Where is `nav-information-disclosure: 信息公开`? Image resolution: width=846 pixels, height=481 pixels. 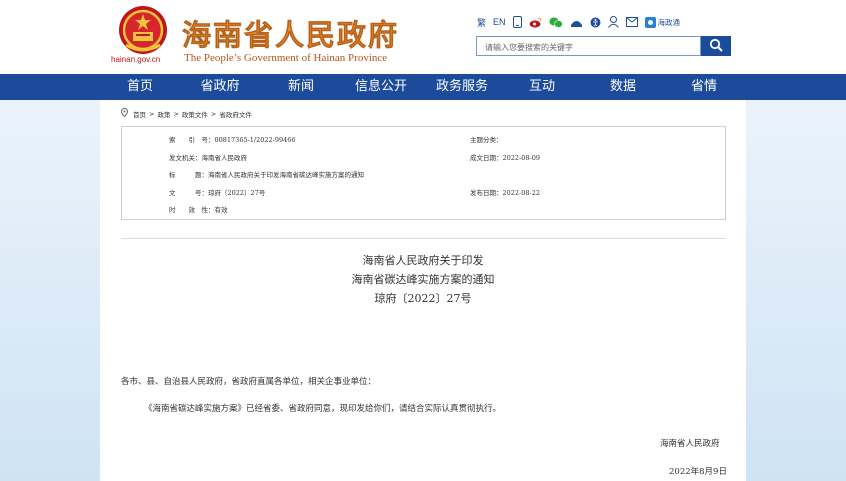 nav-information-disclosure: 信息公开 is located at coordinates (381, 87).